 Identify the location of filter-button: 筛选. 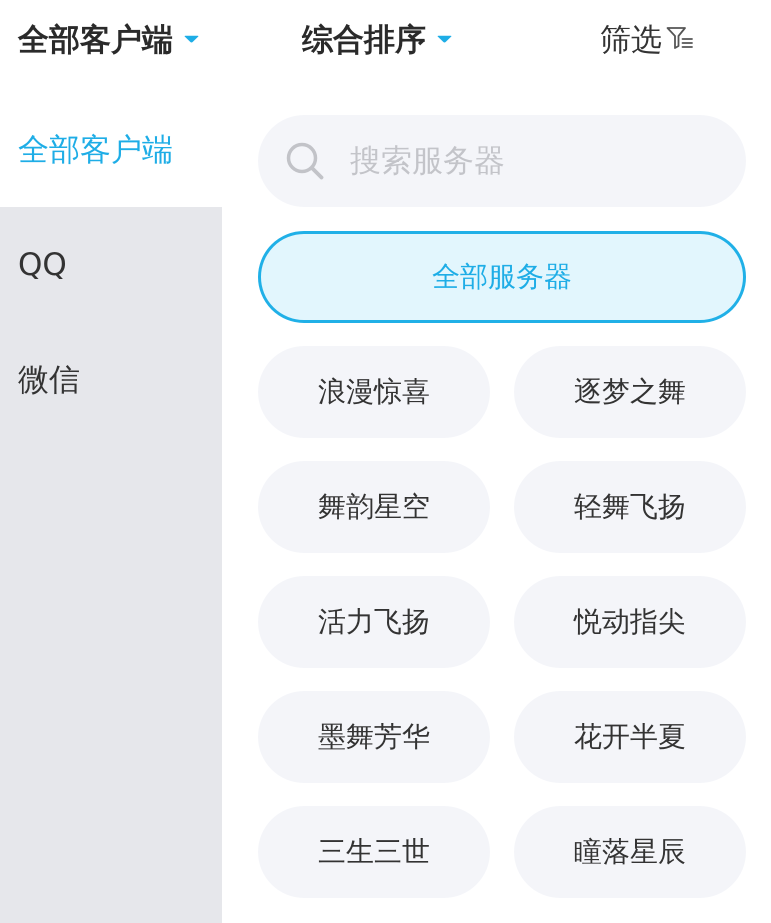
(647, 40).